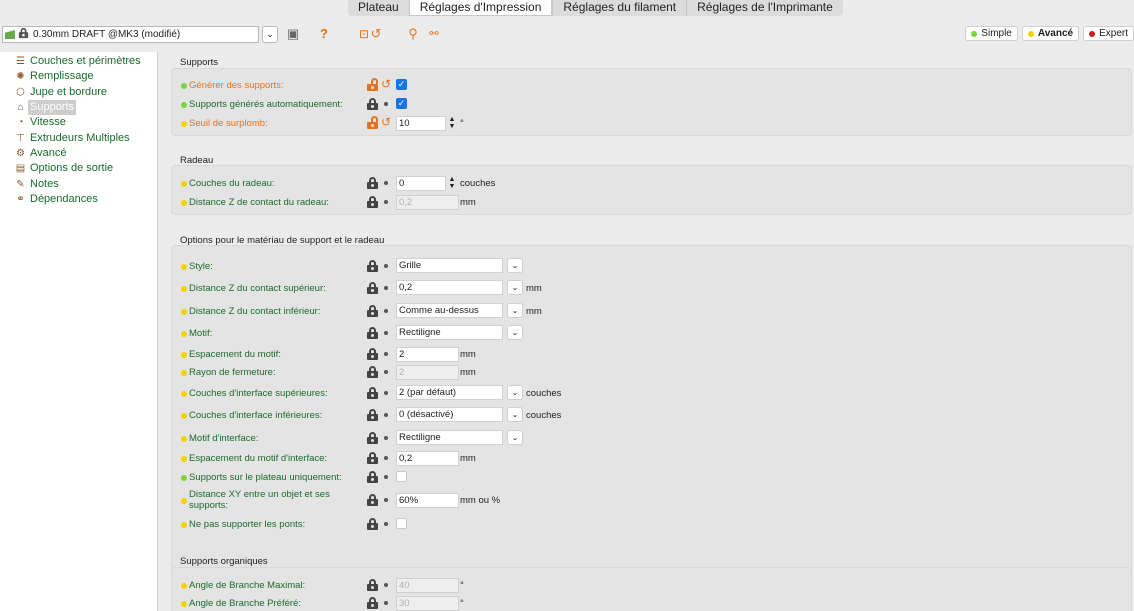  I want to click on tab-printer-settings: Réglages de l'Imprimante, so click(764, 8).